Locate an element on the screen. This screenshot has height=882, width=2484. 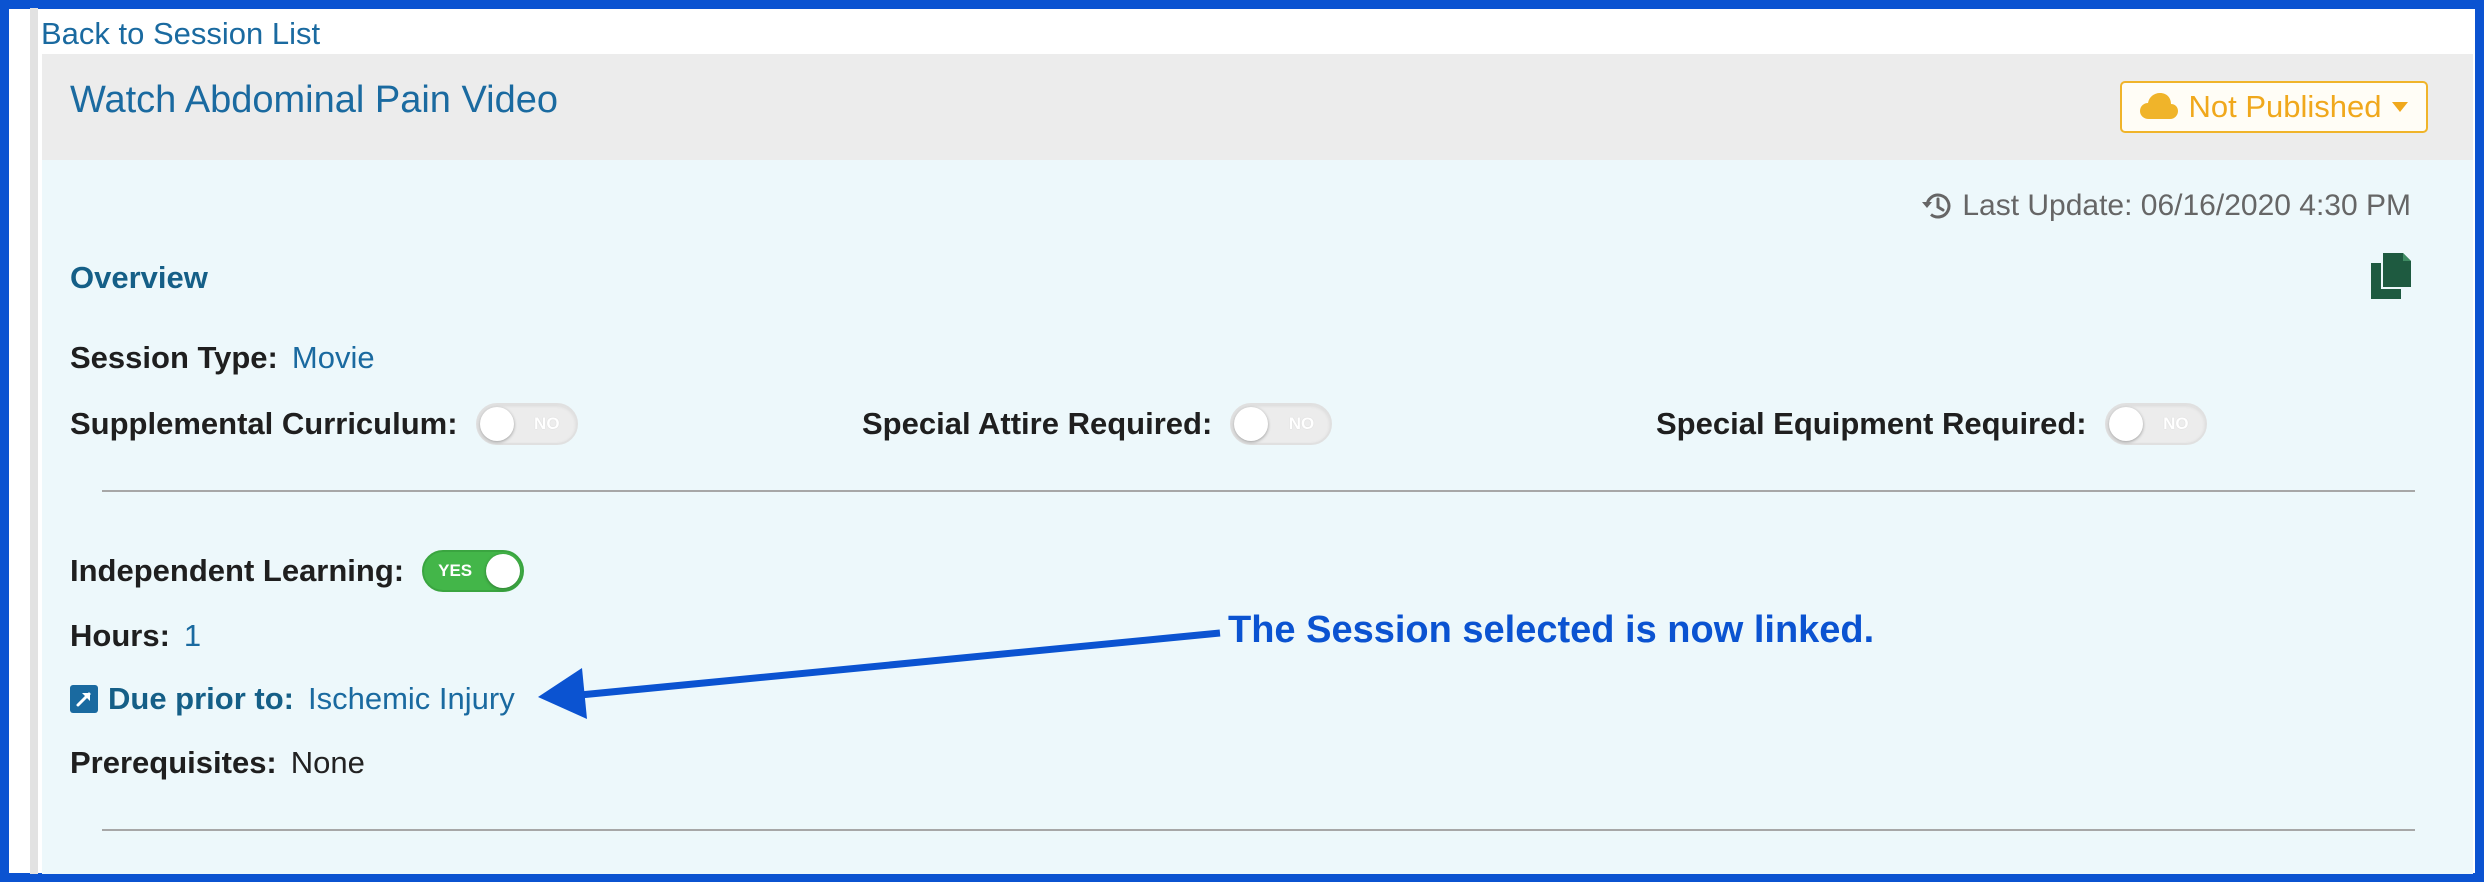
cloud-icon is located at coordinates (2159, 106).